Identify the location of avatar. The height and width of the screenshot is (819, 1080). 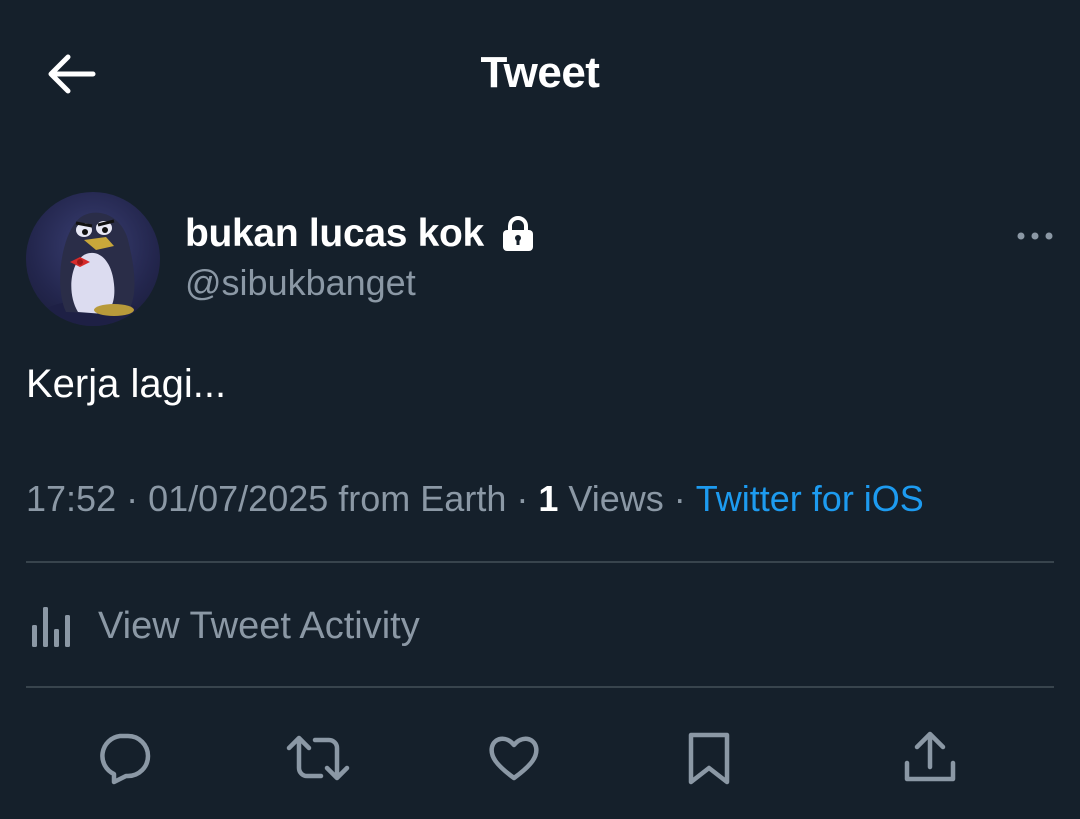
(93, 259).